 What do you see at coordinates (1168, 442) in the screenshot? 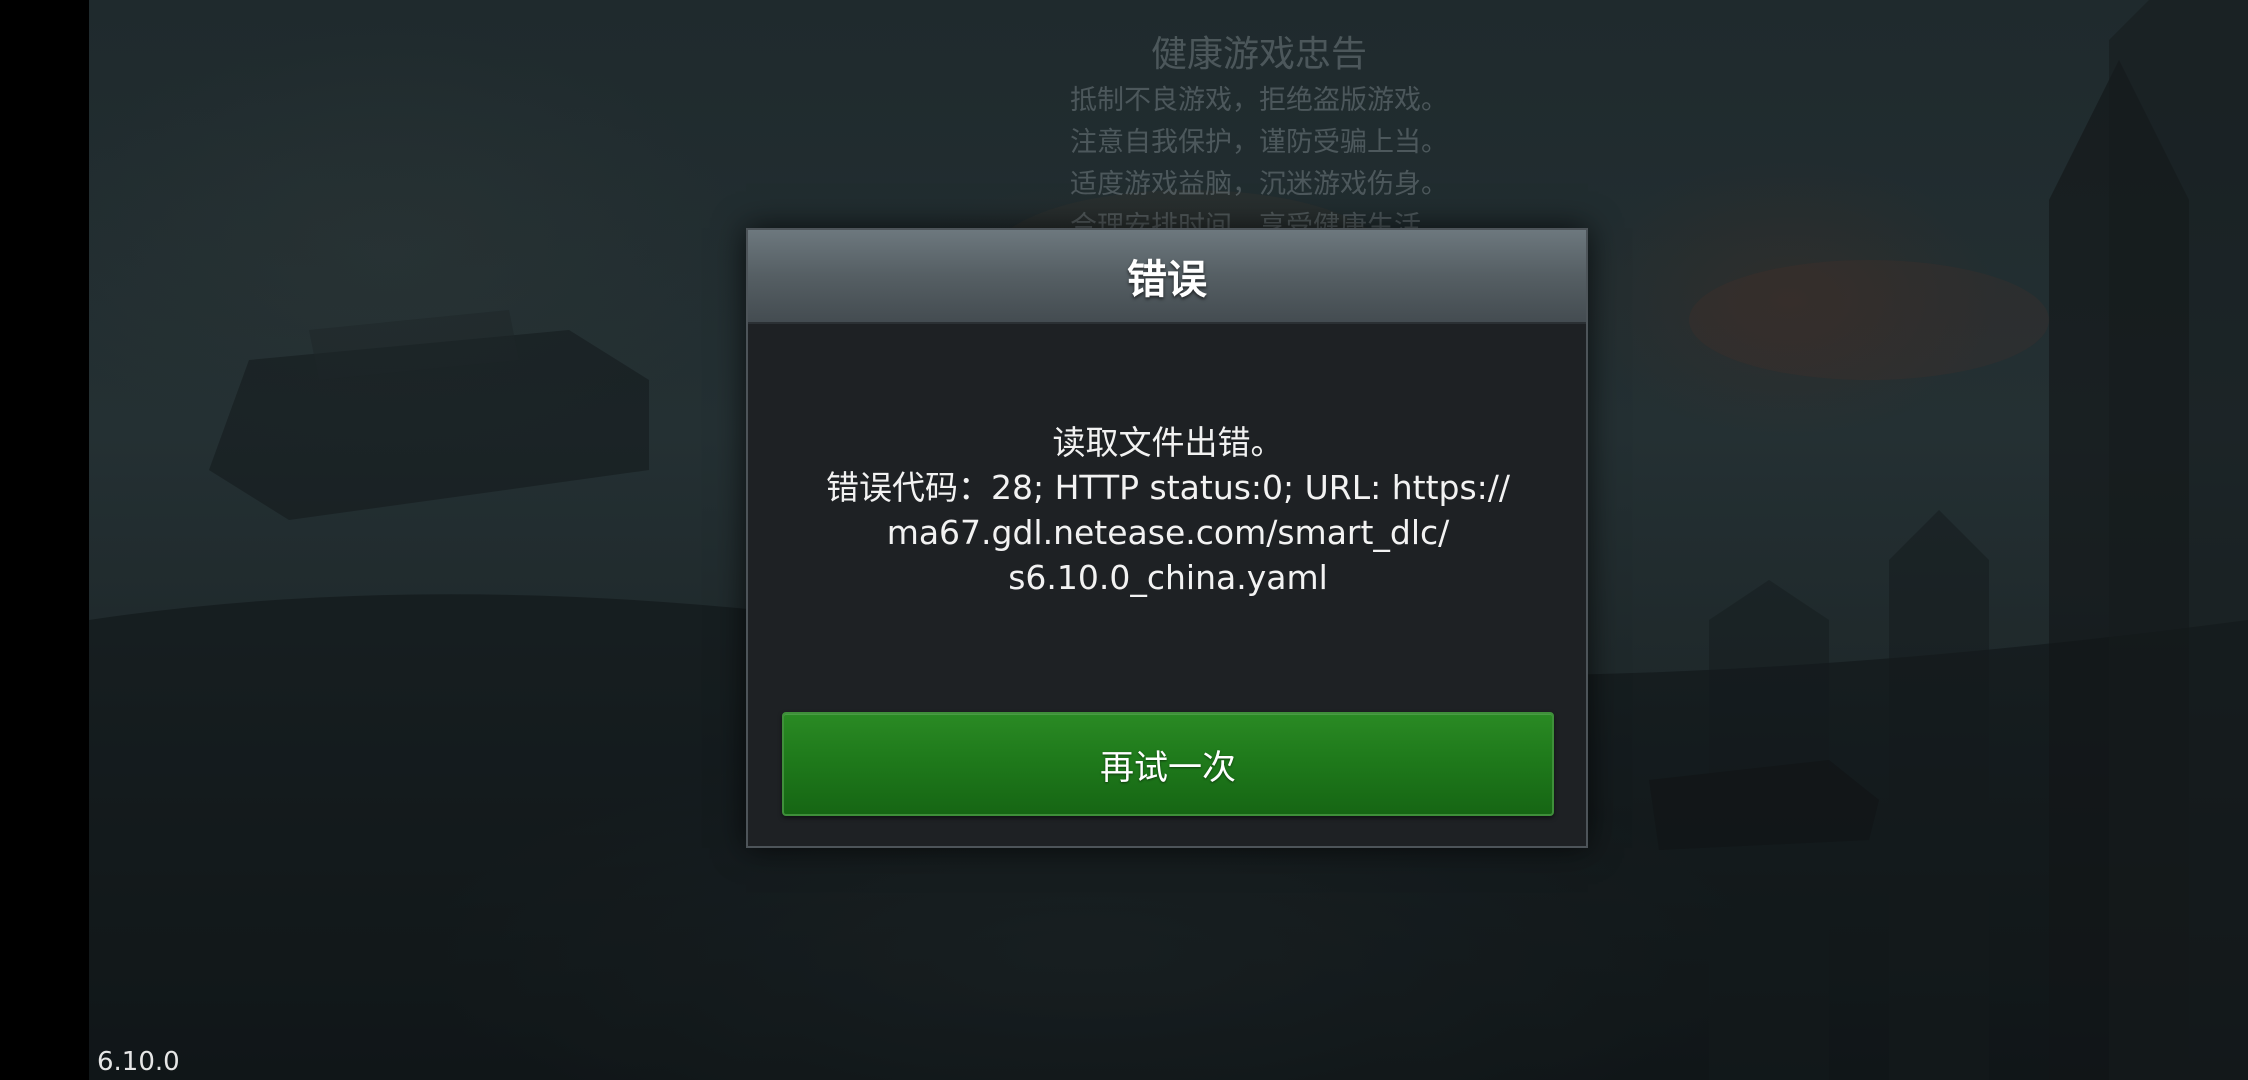
I see `error-message-line: 读取文件出错。` at bounding box center [1168, 442].